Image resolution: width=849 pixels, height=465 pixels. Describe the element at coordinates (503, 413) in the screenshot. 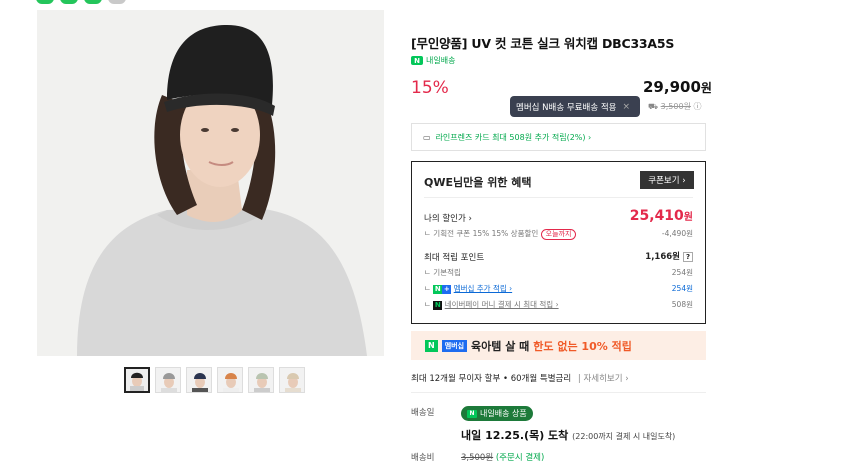

I see `delivery-pill-label: 내일배송 상품` at that location.